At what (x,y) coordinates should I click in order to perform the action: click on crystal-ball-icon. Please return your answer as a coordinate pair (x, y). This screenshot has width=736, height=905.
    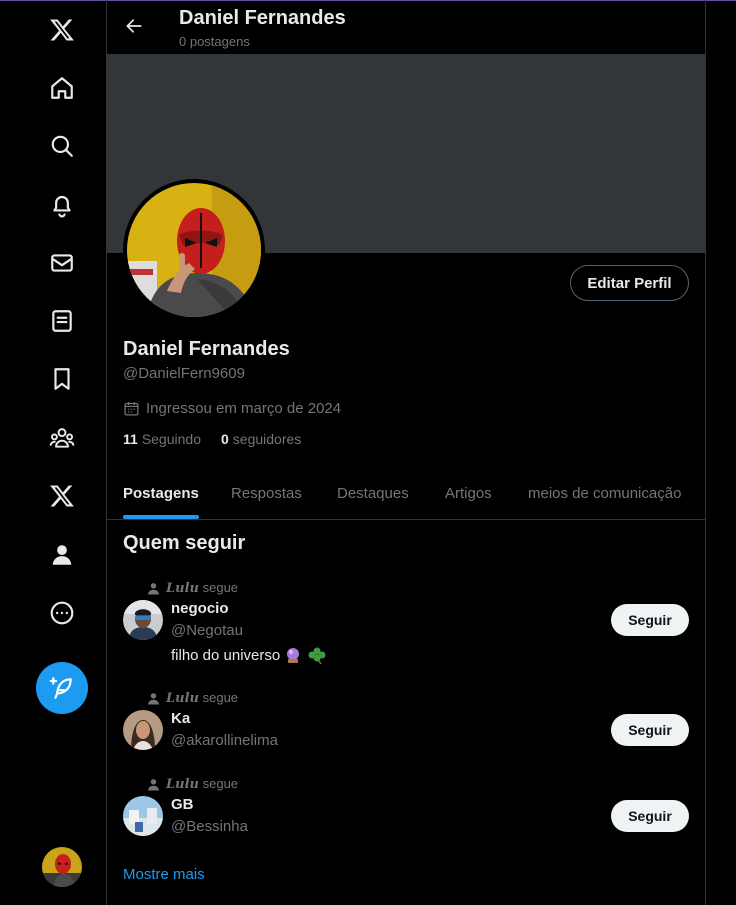
    Looking at the image, I should click on (293, 655).